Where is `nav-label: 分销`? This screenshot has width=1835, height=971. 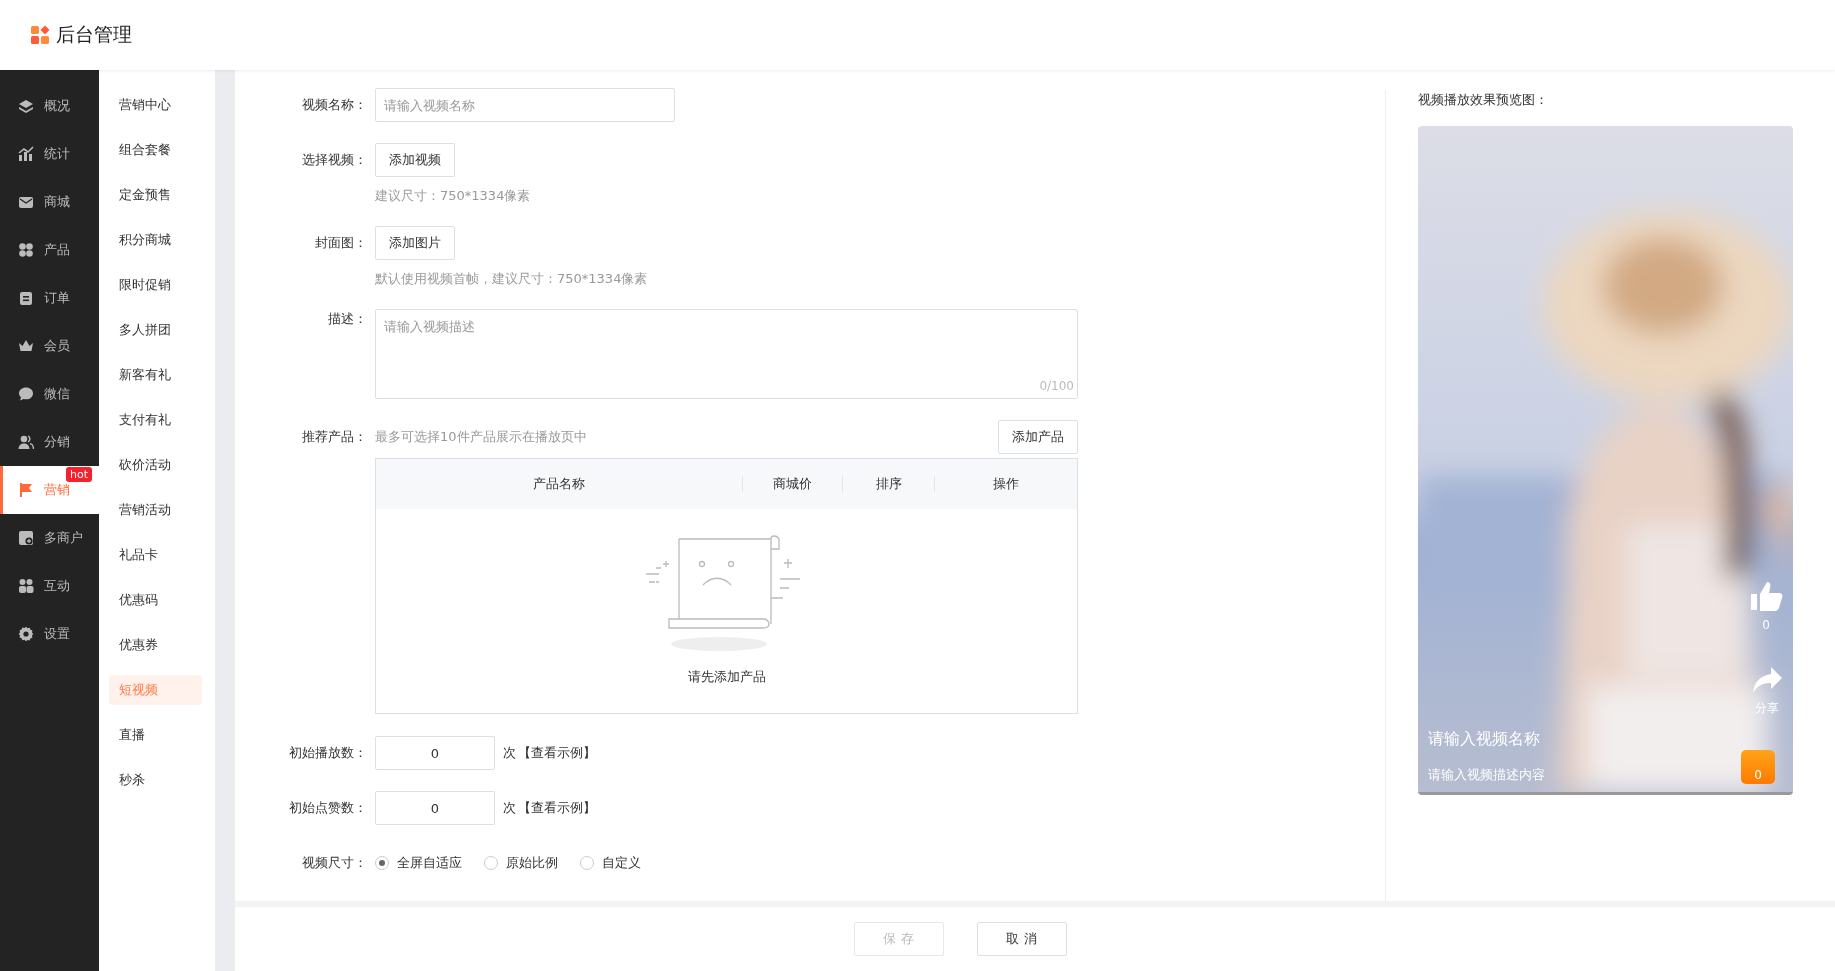 nav-label: 分销 is located at coordinates (57, 442).